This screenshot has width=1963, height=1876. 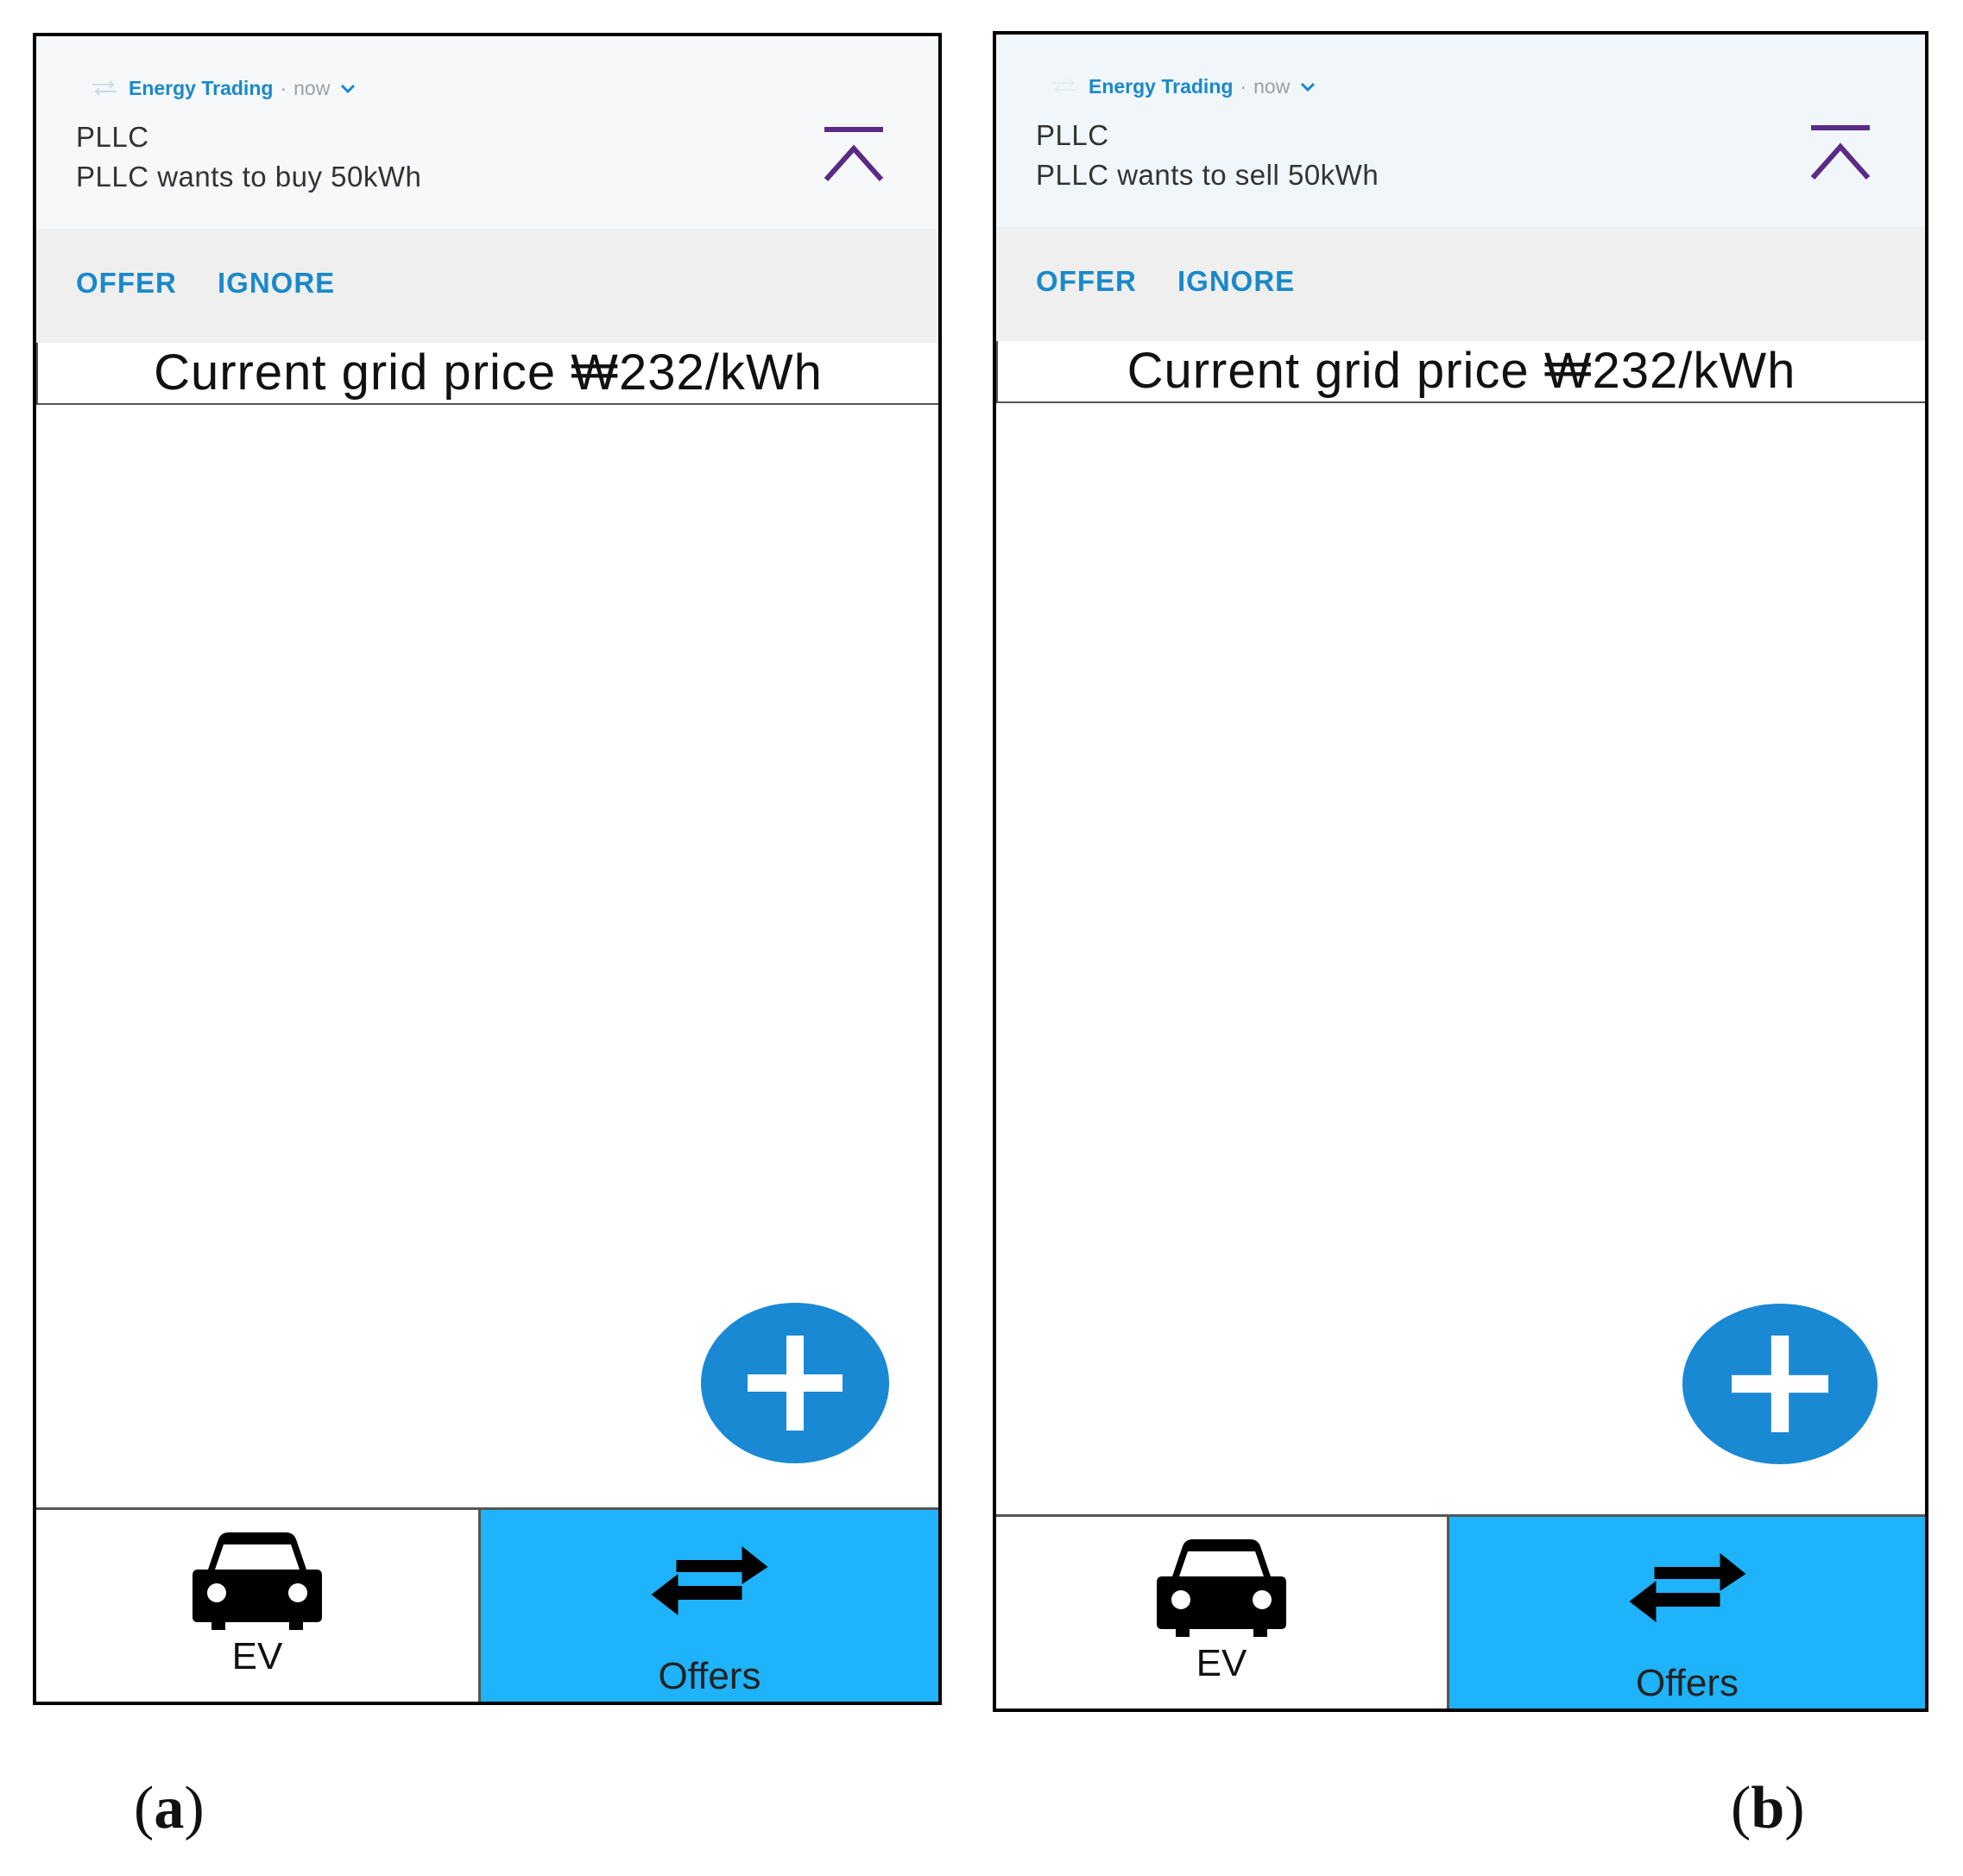 I want to click on caption-a: (a), so click(x=169, y=1808).